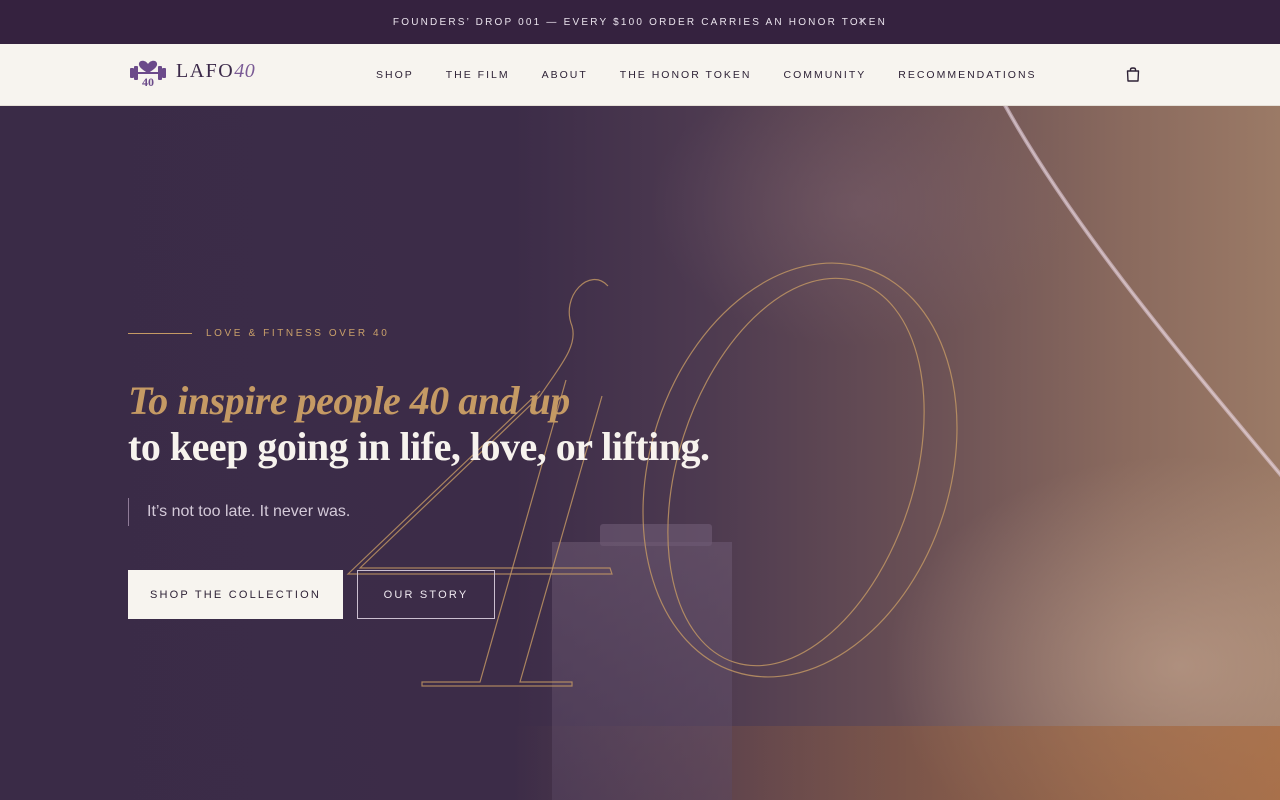 The width and height of the screenshot is (1280, 800). What do you see at coordinates (205, 70) in the screenshot?
I see `logo-word: LAFO` at bounding box center [205, 70].